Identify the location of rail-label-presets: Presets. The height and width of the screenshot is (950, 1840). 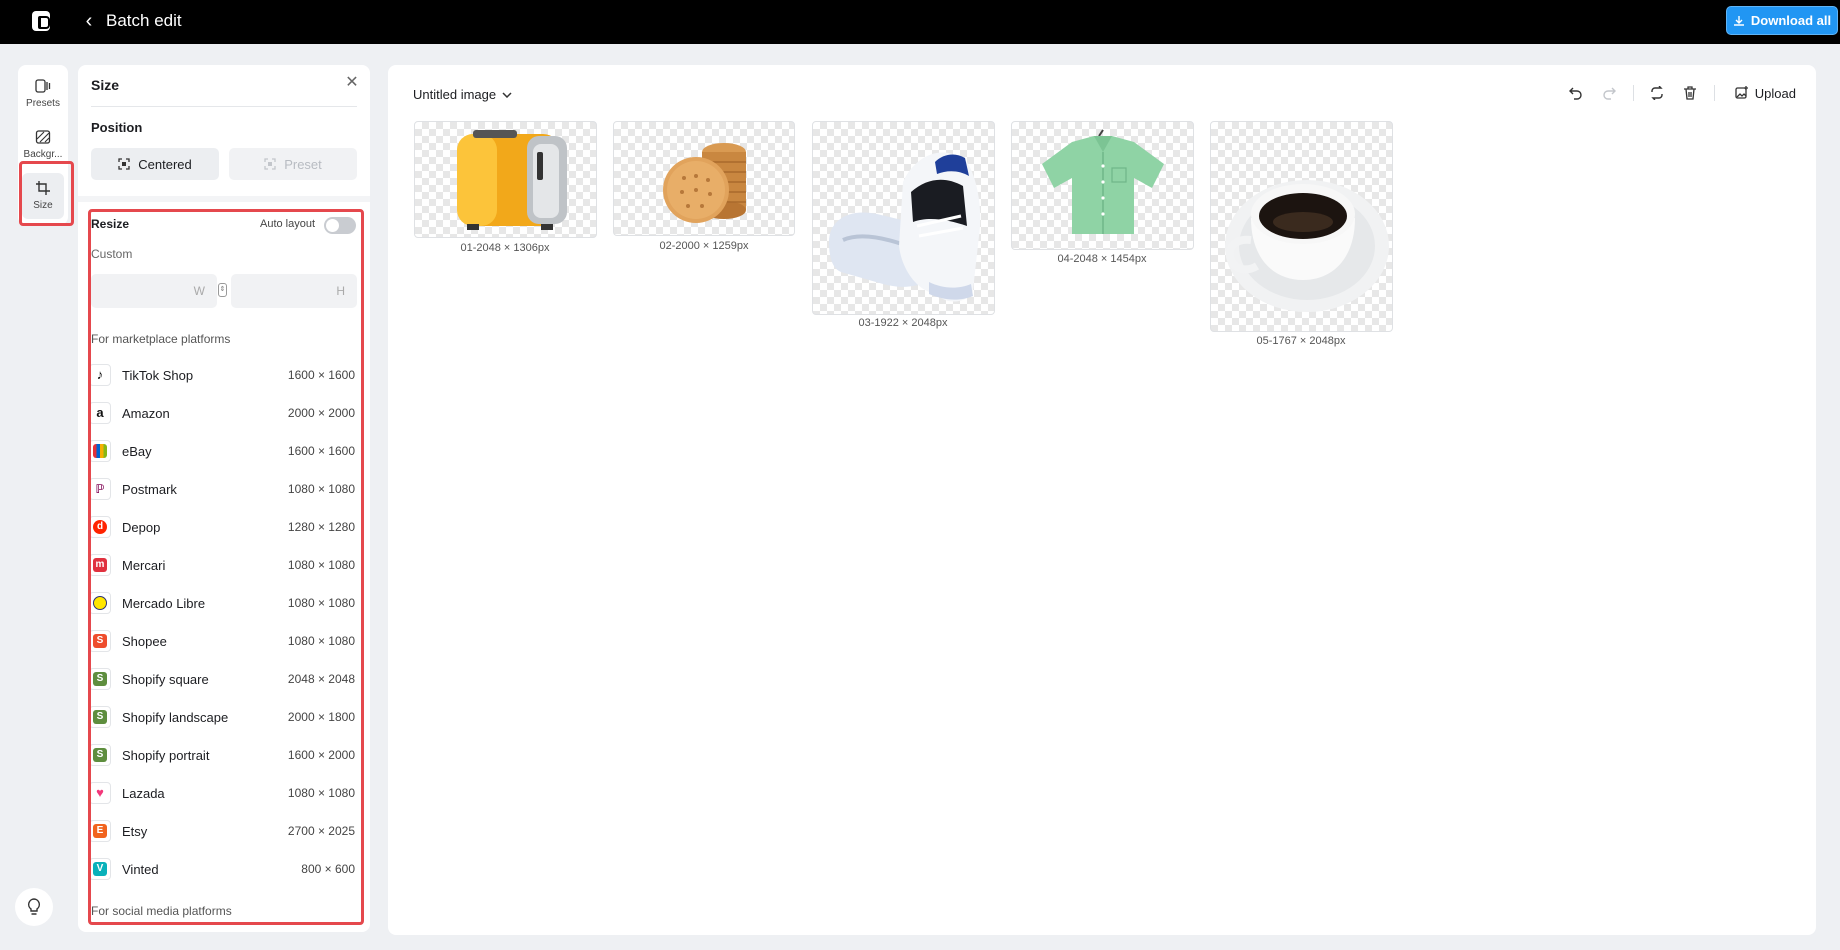
(43, 103).